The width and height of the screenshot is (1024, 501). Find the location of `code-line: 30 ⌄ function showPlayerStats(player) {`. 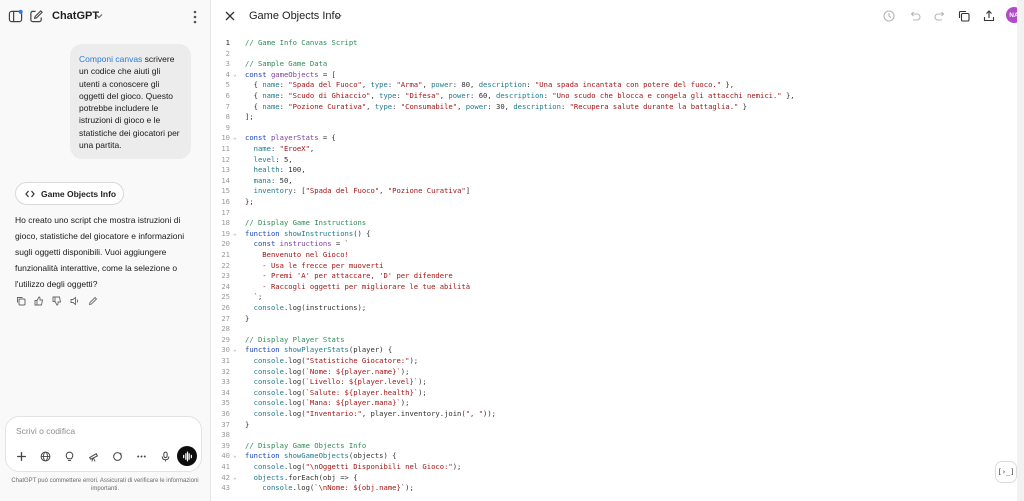

code-line: 30 ⌄ function showPlayerStats(player) { is located at coordinates (612, 350).